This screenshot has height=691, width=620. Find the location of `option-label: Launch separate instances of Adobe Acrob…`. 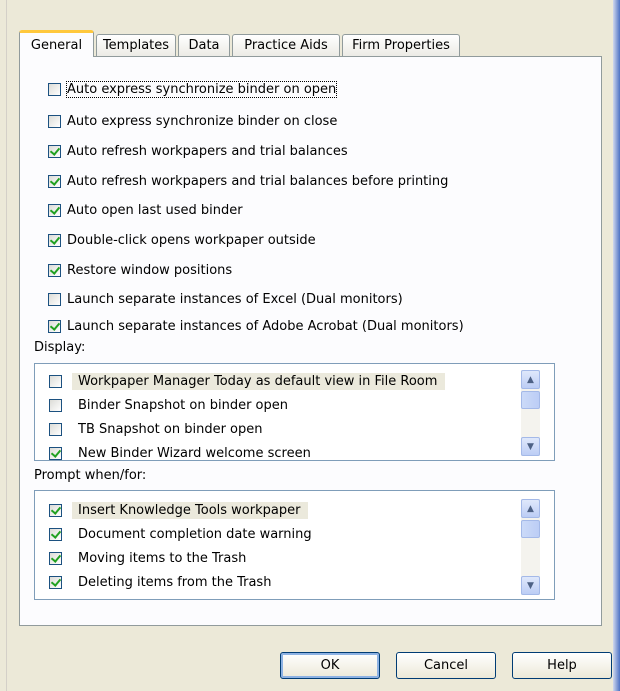

option-label: Launch separate instances of Adobe Acrob… is located at coordinates (265, 326).